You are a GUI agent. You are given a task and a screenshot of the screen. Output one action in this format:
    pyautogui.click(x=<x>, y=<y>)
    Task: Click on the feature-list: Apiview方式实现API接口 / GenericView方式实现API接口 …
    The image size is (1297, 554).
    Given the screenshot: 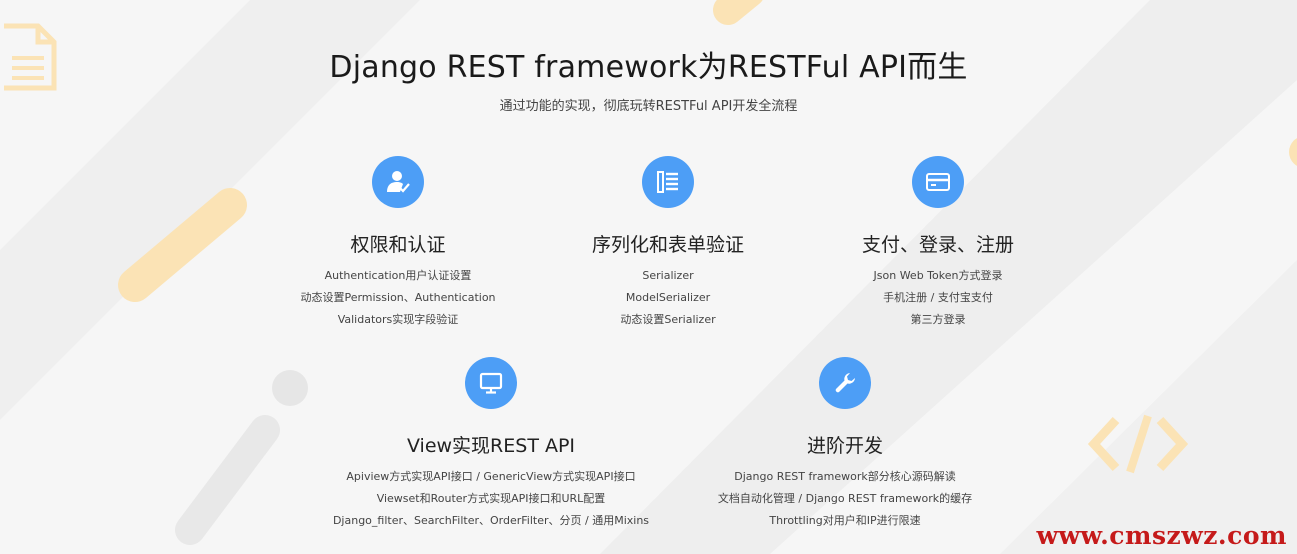 What is the action you would take?
    pyautogui.click(x=491, y=499)
    